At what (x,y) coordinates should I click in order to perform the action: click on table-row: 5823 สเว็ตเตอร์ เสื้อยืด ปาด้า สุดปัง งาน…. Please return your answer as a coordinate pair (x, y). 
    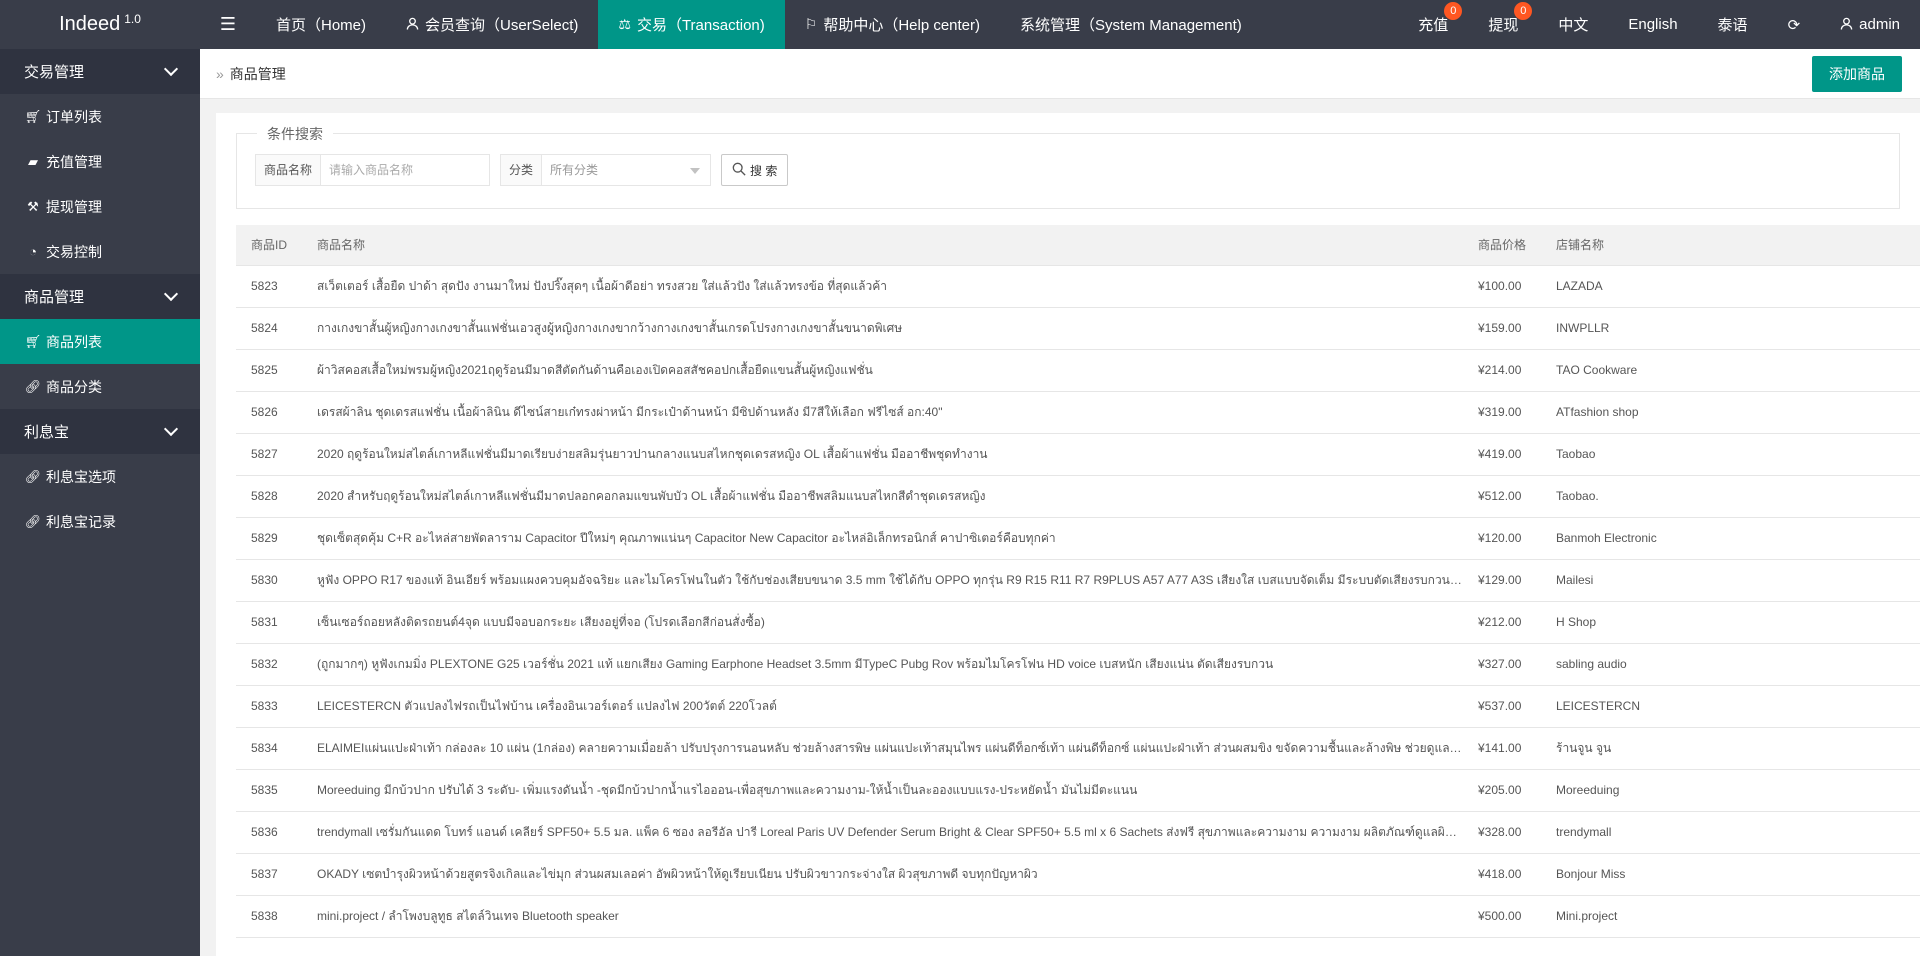
    Looking at the image, I should click on (1078, 286).